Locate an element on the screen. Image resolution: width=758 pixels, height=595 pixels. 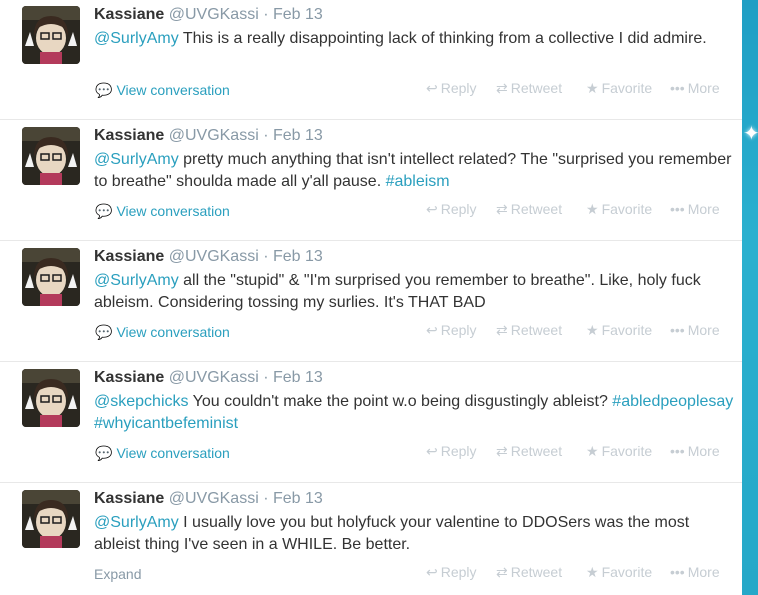
sparkle-icon: ✦ is located at coordinates (750, 134).